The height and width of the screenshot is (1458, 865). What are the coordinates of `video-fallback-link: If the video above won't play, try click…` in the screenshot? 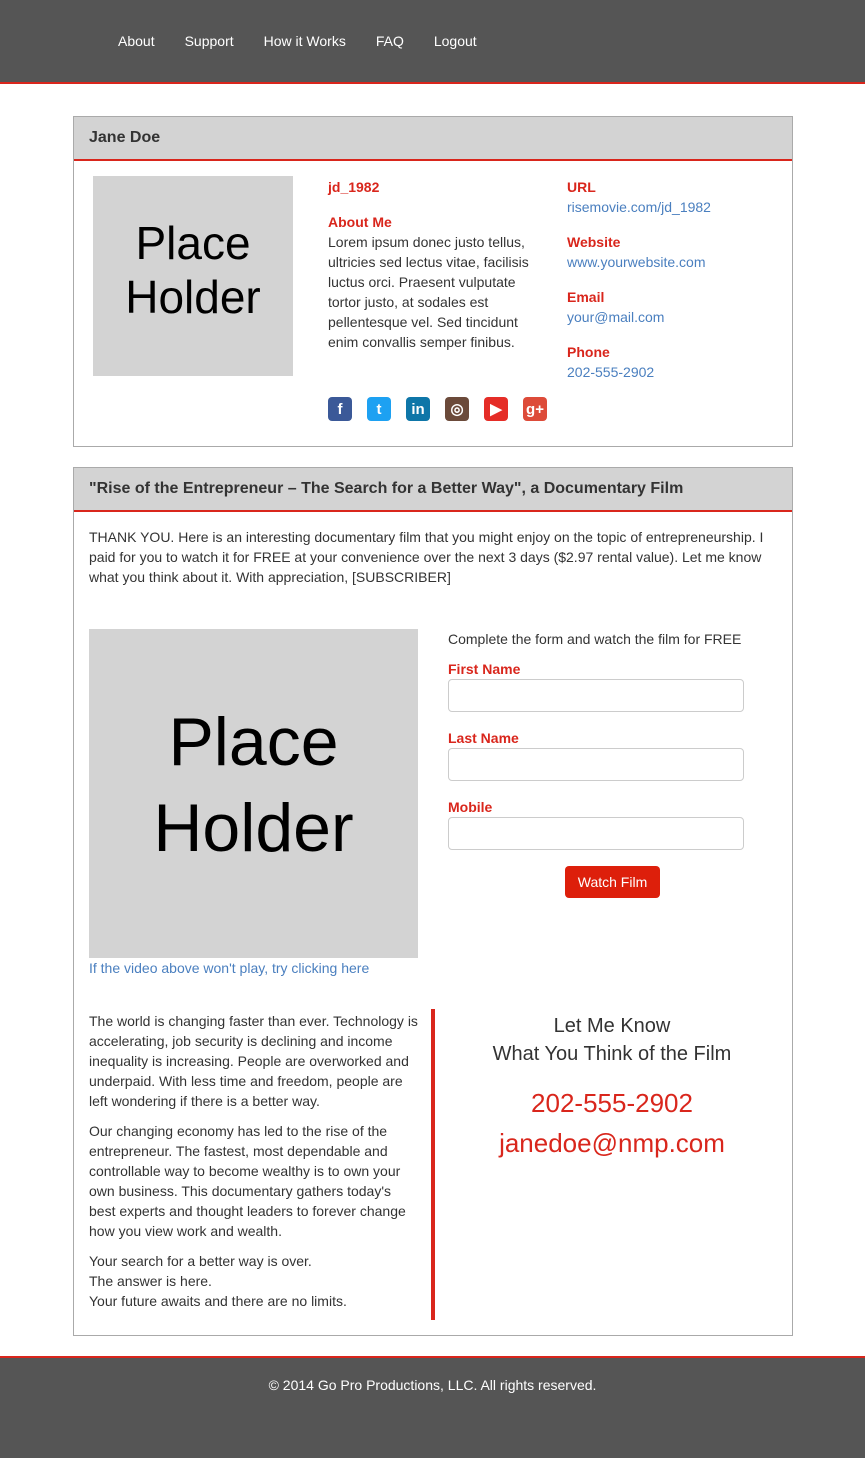 It's located at (229, 968).